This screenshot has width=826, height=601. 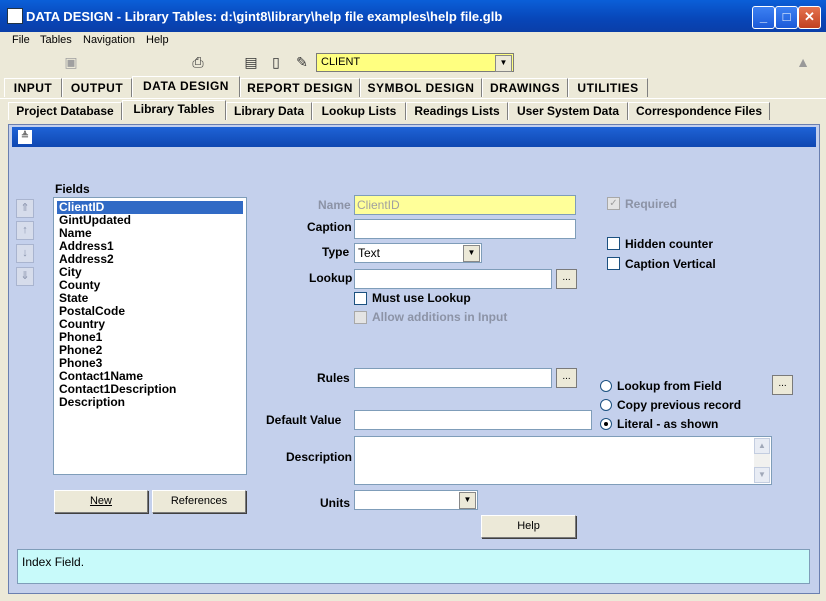 What do you see at coordinates (335, 503) in the screenshot?
I see `units-label: Units` at bounding box center [335, 503].